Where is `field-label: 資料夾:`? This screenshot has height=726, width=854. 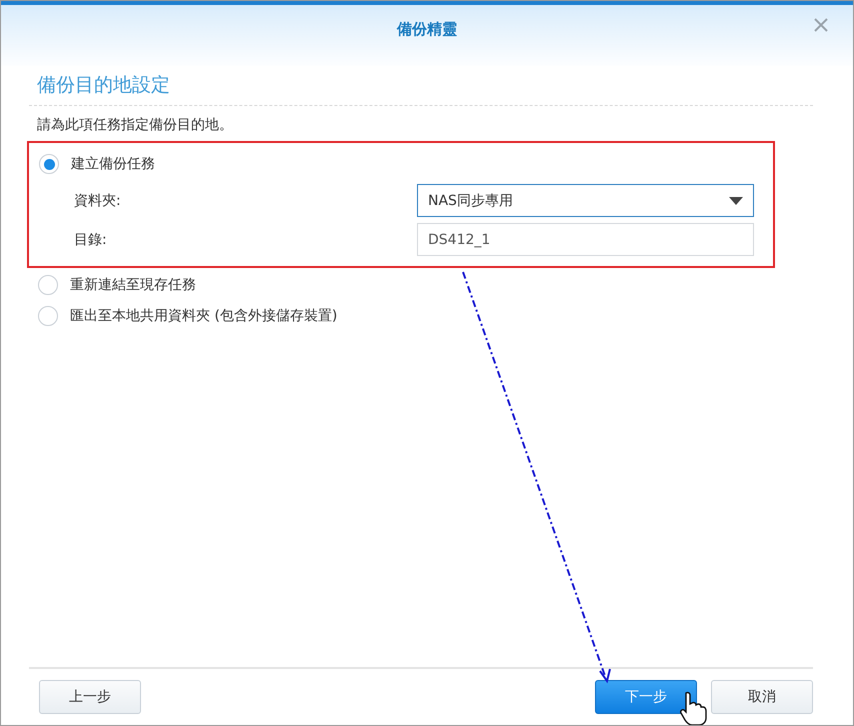
field-label: 資料夾: is located at coordinates (98, 201).